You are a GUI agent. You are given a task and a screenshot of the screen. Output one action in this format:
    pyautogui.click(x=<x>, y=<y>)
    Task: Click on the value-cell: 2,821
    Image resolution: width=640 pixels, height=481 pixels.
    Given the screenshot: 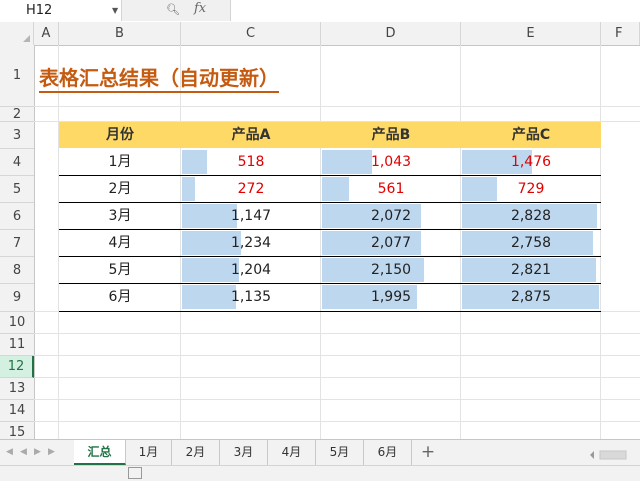 What is the action you would take?
    pyautogui.click(x=531, y=270)
    